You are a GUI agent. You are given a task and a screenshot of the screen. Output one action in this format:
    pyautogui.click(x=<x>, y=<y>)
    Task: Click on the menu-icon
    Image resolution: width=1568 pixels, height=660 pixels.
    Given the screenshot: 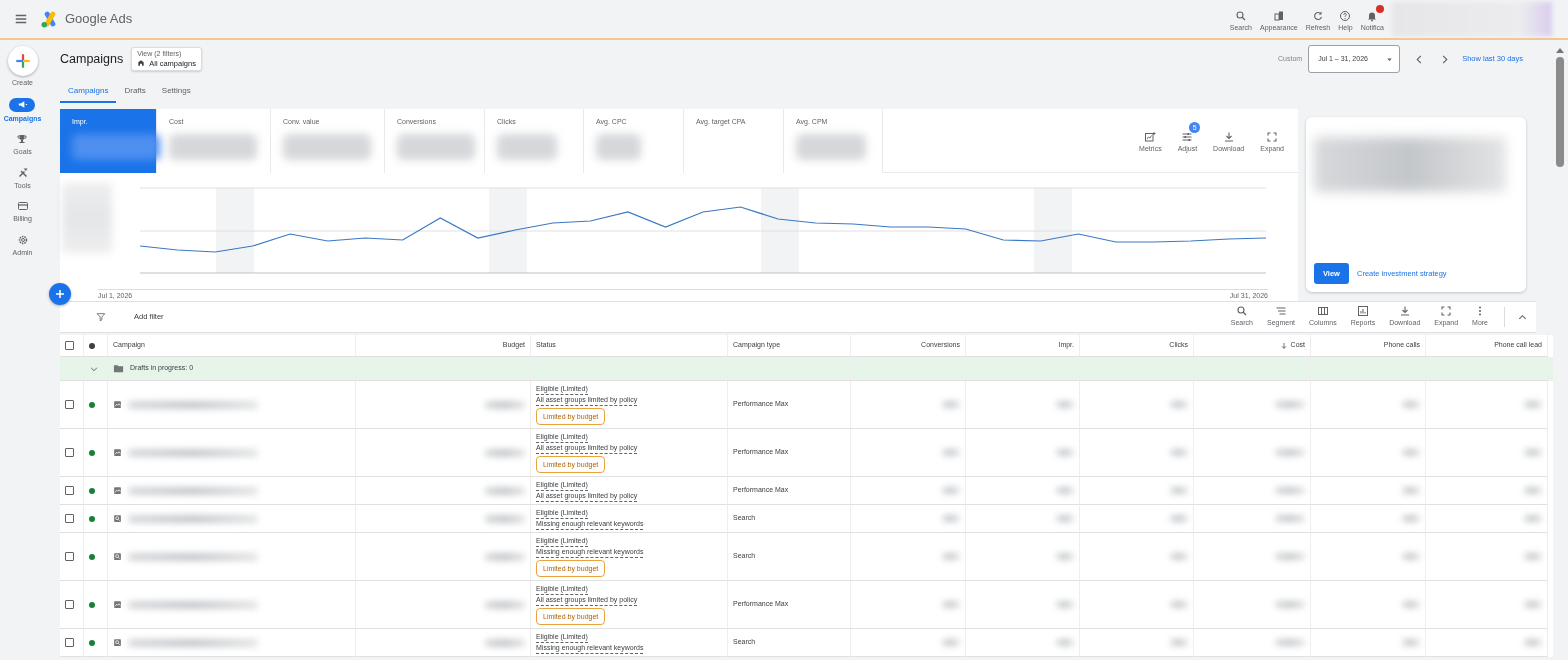 What is the action you would take?
    pyautogui.click(x=21, y=19)
    